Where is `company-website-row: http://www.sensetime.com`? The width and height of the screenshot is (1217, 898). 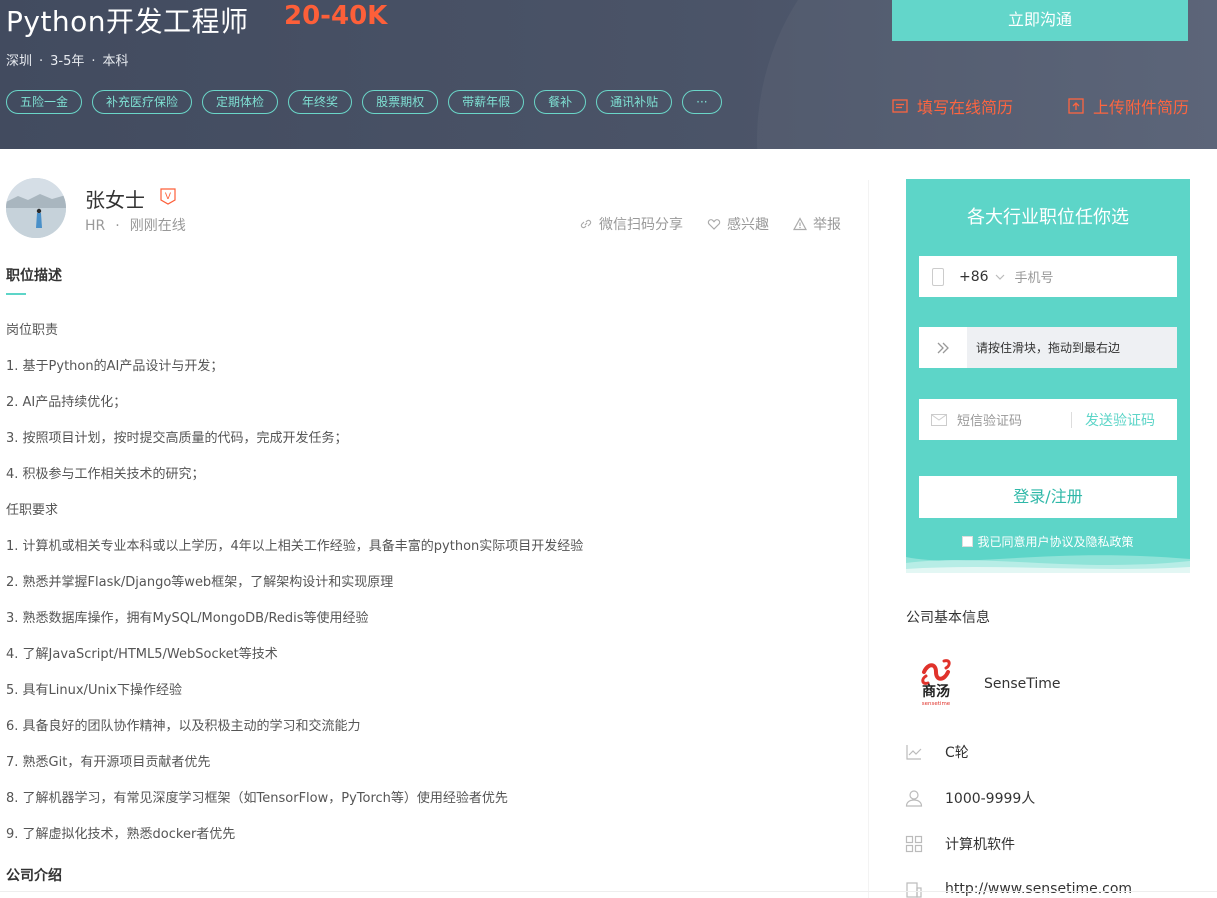 company-website-row: http://www.sensetime.com is located at coordinates (1018, 889).